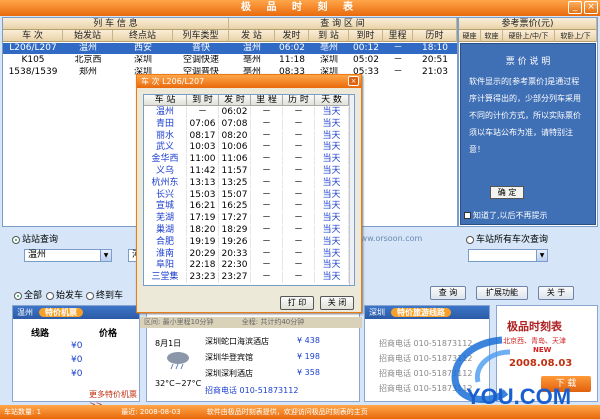 The image size is (600, 419). What do you see at coordinates (165, 230) in the screenshot?
I see `station-cell: 巢湖` at bounding box center [165, 230].